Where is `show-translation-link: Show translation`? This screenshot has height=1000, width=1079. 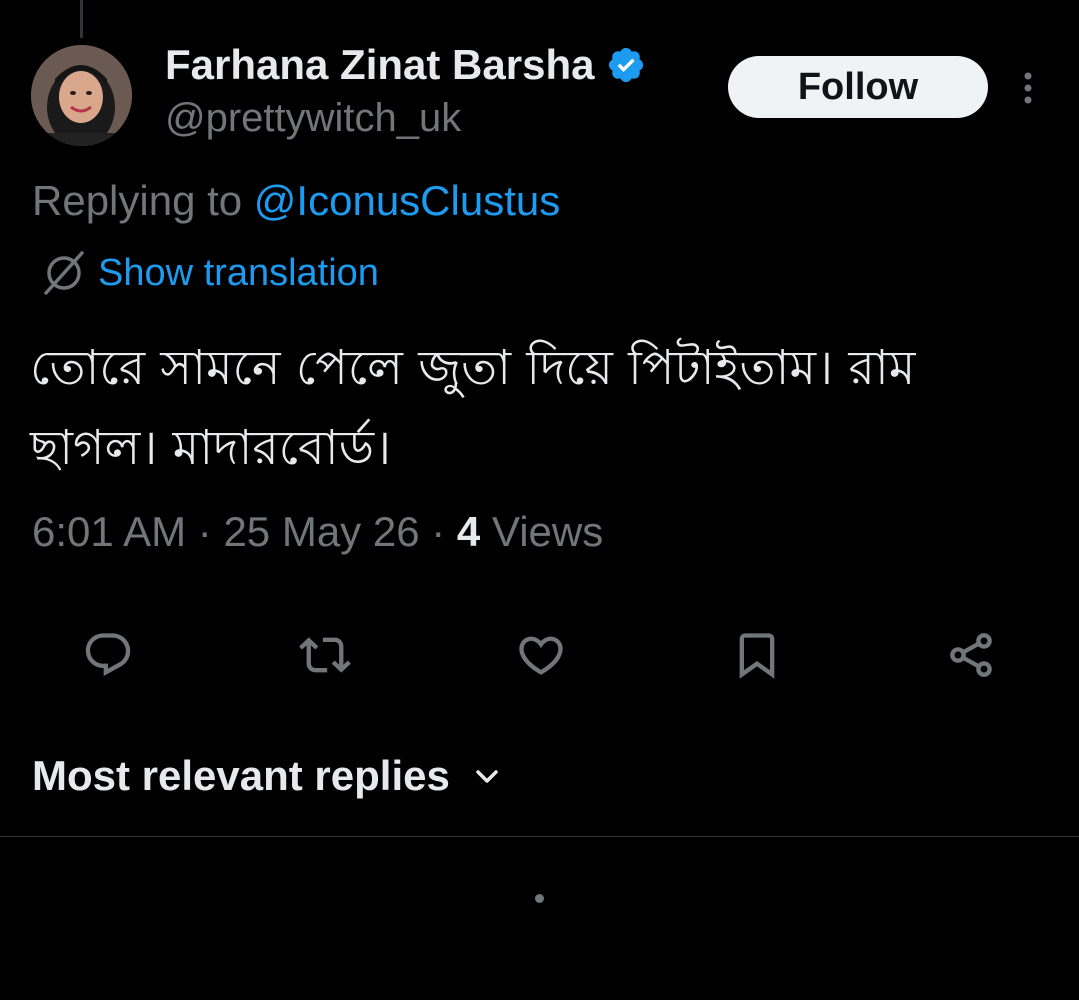 show-translation-link: Show translation is located at coordinates (208, 273).